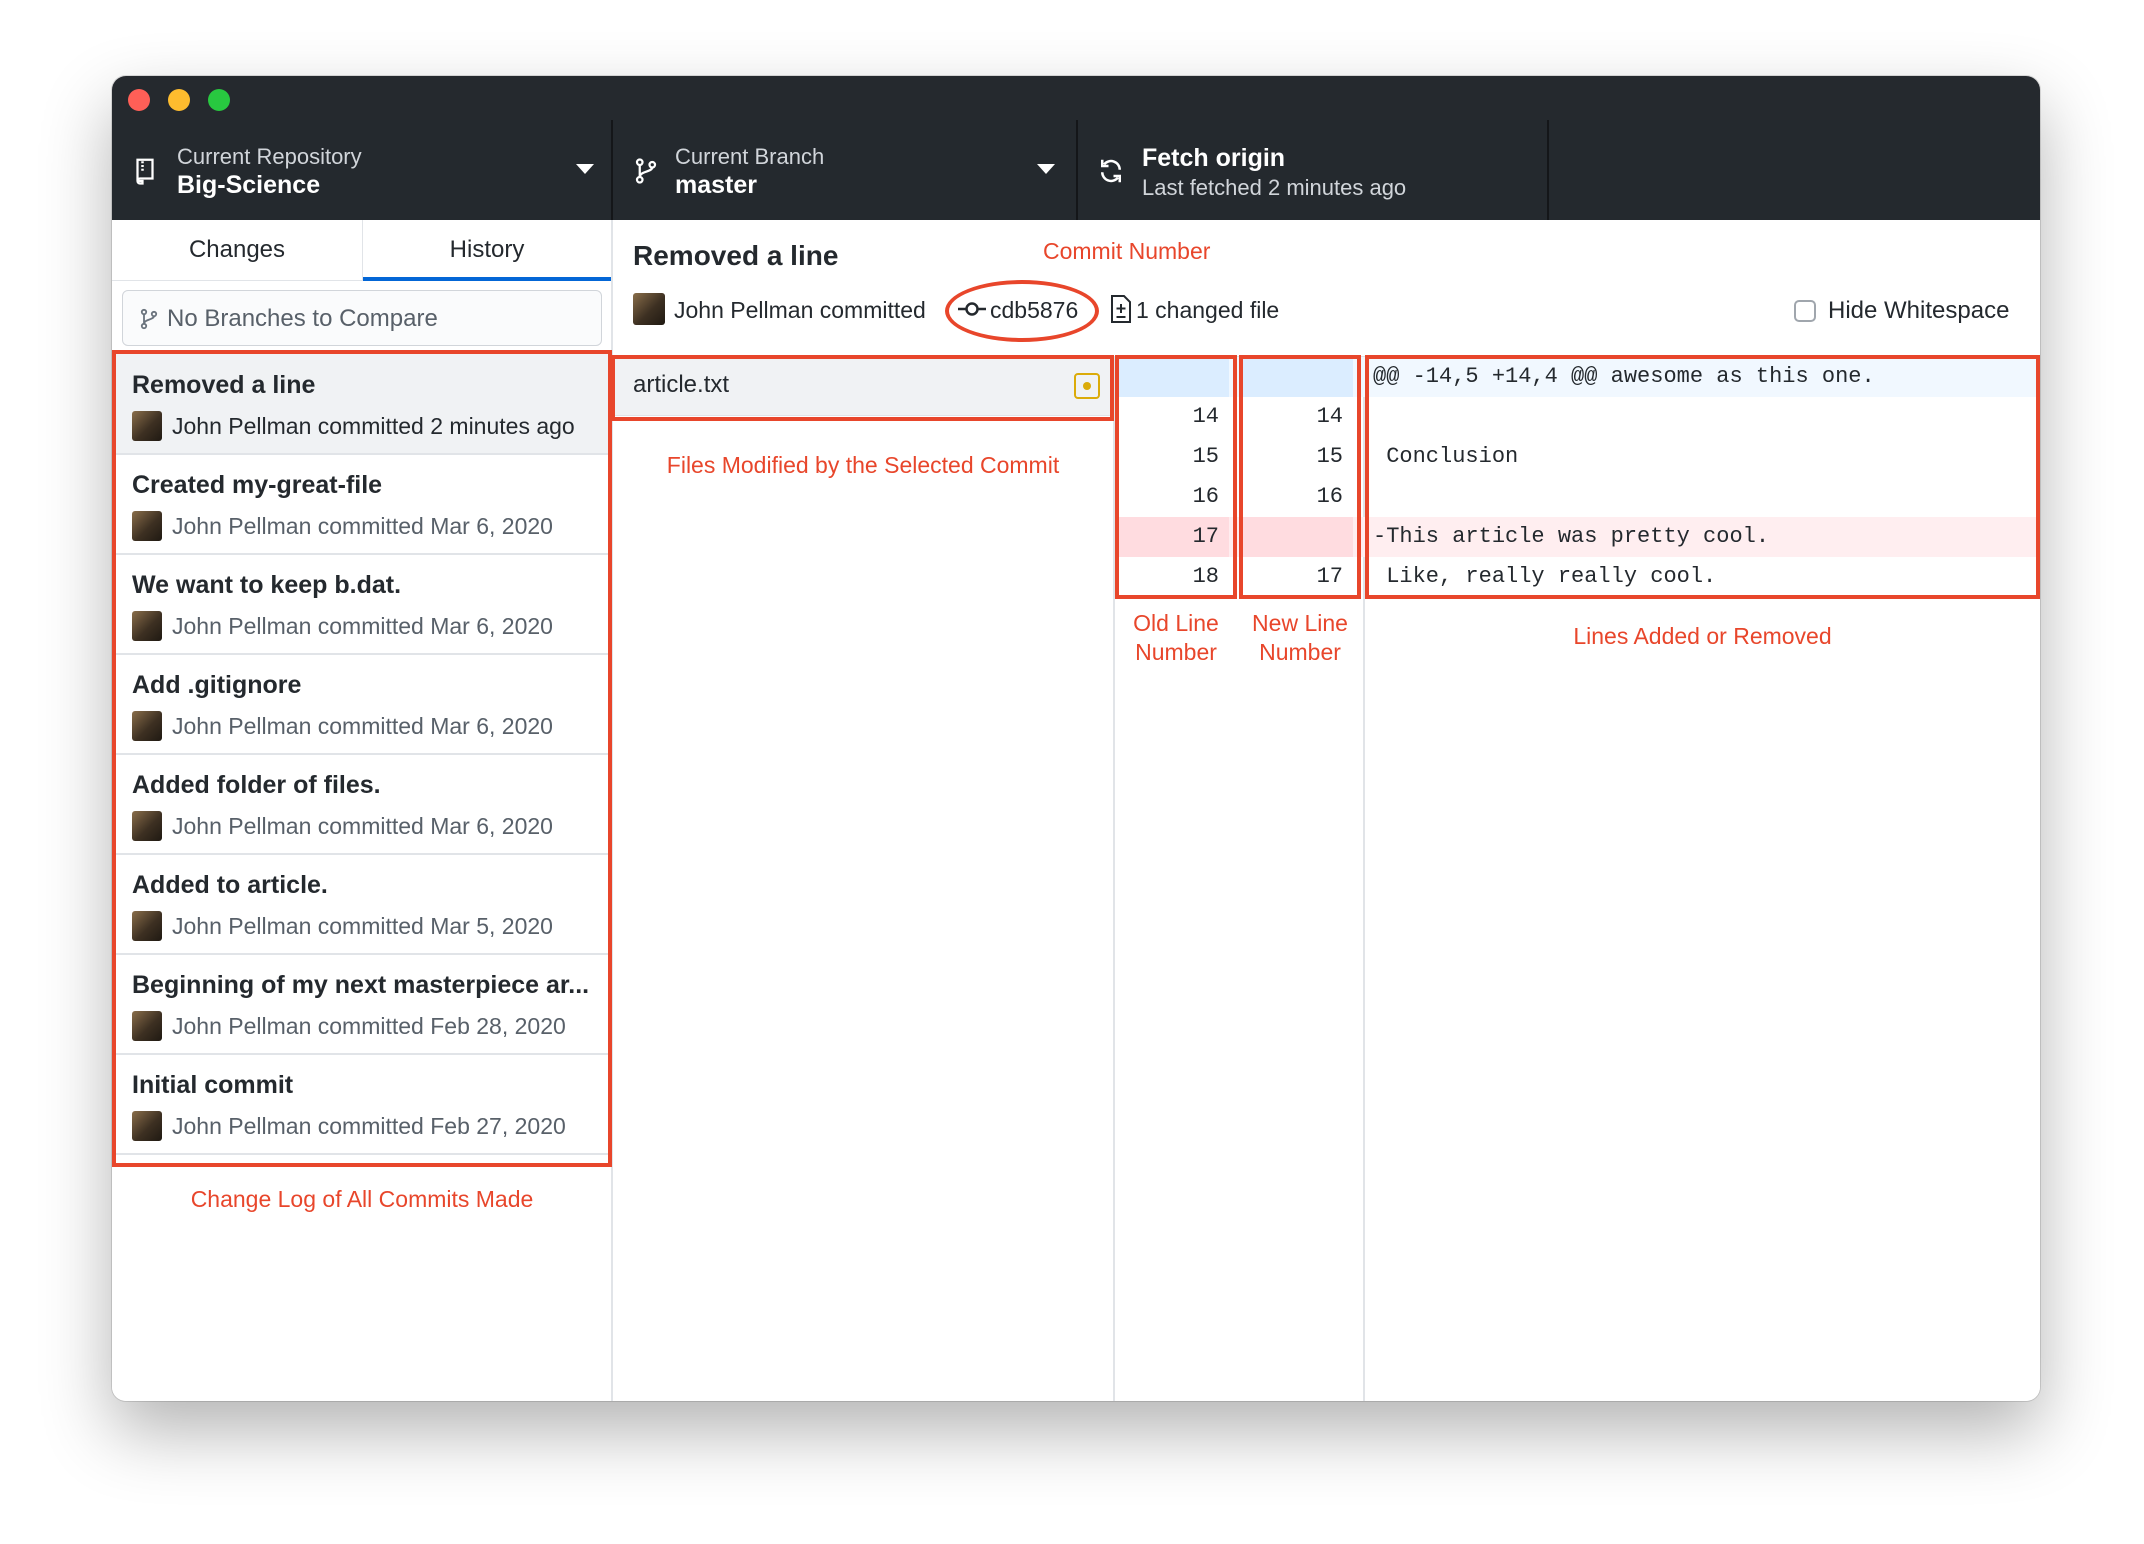  I want to click on change-log-annotation: Change Log of All Commits Made, so click(362, 1199).